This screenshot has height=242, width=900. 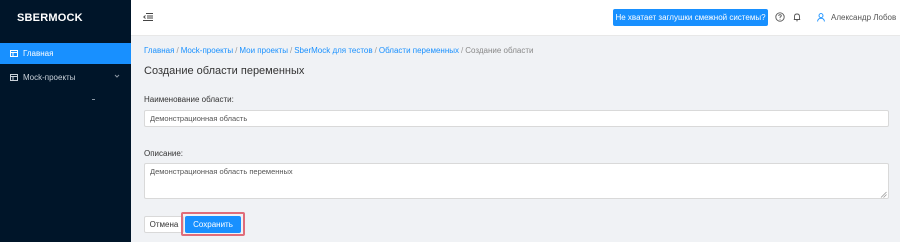 What do you see at coordinates (864, 17) in the screenshot?
I see `user-name: Александр Лобов` at bounding box center [864, 17].